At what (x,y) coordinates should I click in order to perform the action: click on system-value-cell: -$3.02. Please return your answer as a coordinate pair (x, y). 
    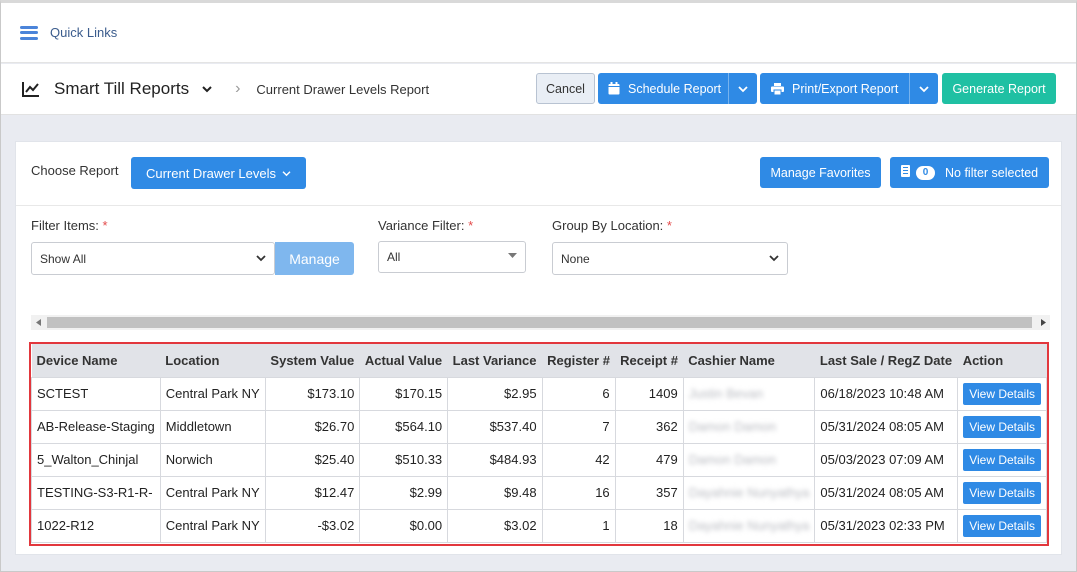
    Looking at the image, I should click on (312, 525).